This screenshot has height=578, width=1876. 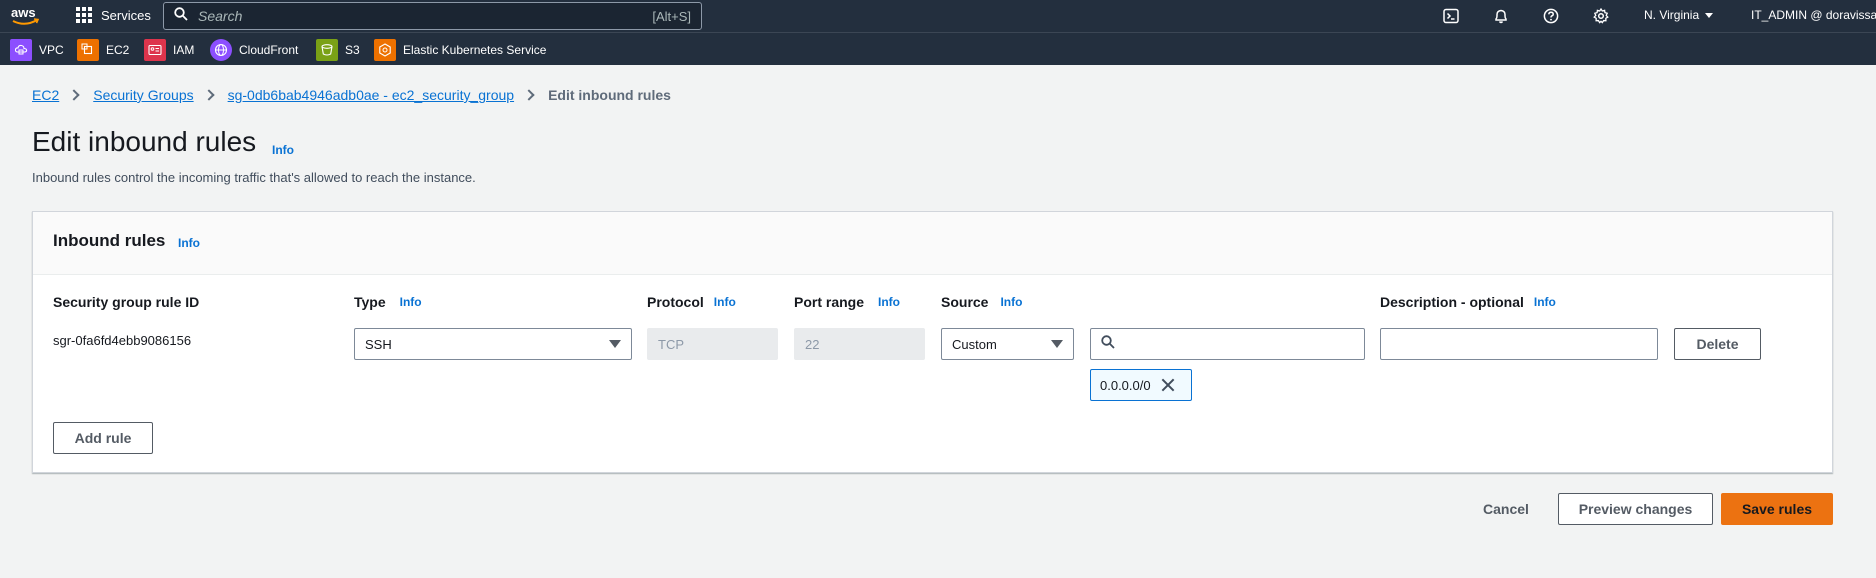 I want to click on column-header-type: Type Info, so click(x=388, y=302).